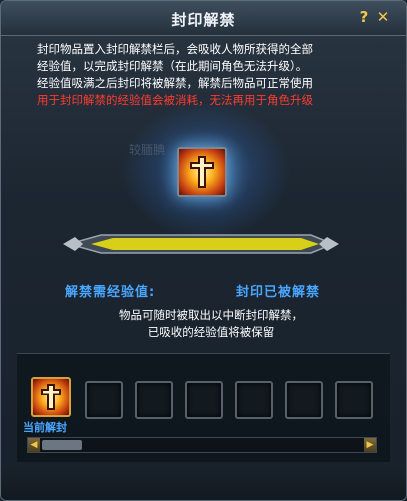 The height and width of the screenshot is (501, 407). I want to click on bottom-footer, so click(203, 481).